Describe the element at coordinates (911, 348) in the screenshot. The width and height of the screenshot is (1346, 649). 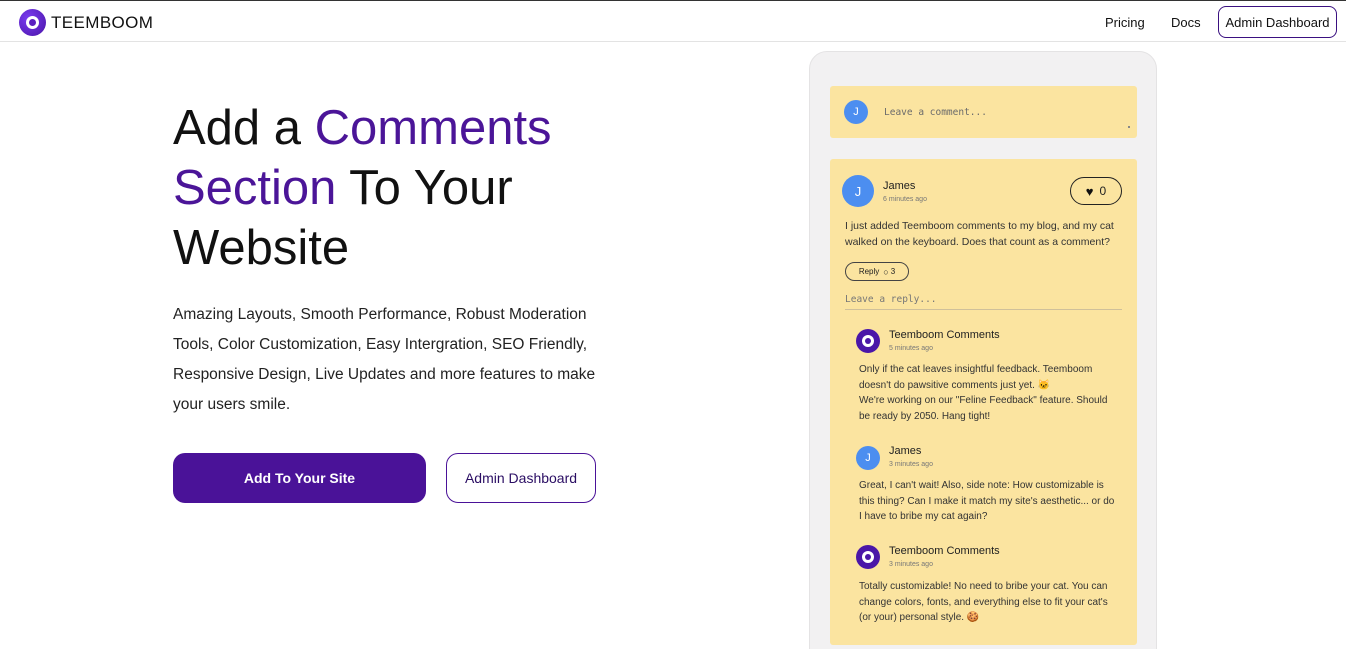
I see `reply-time: 5 minutes ago` at that location.